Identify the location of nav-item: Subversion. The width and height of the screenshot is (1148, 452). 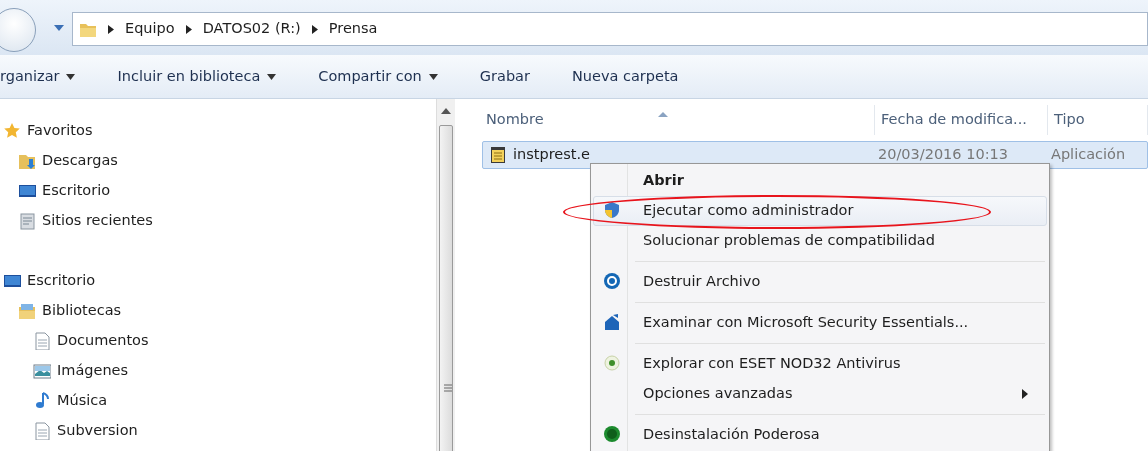
(97, 431).